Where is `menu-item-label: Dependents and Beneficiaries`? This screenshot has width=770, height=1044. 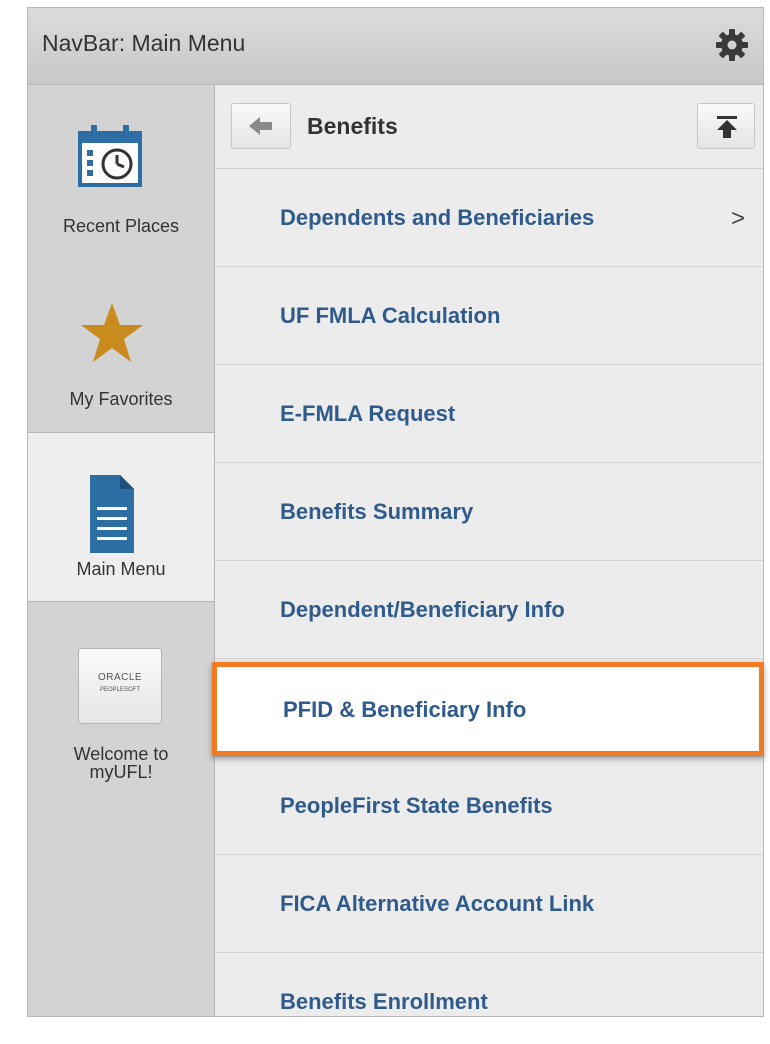
menu-item-label: Dependents and Beneficiaries is located at coordinates (437, 217).